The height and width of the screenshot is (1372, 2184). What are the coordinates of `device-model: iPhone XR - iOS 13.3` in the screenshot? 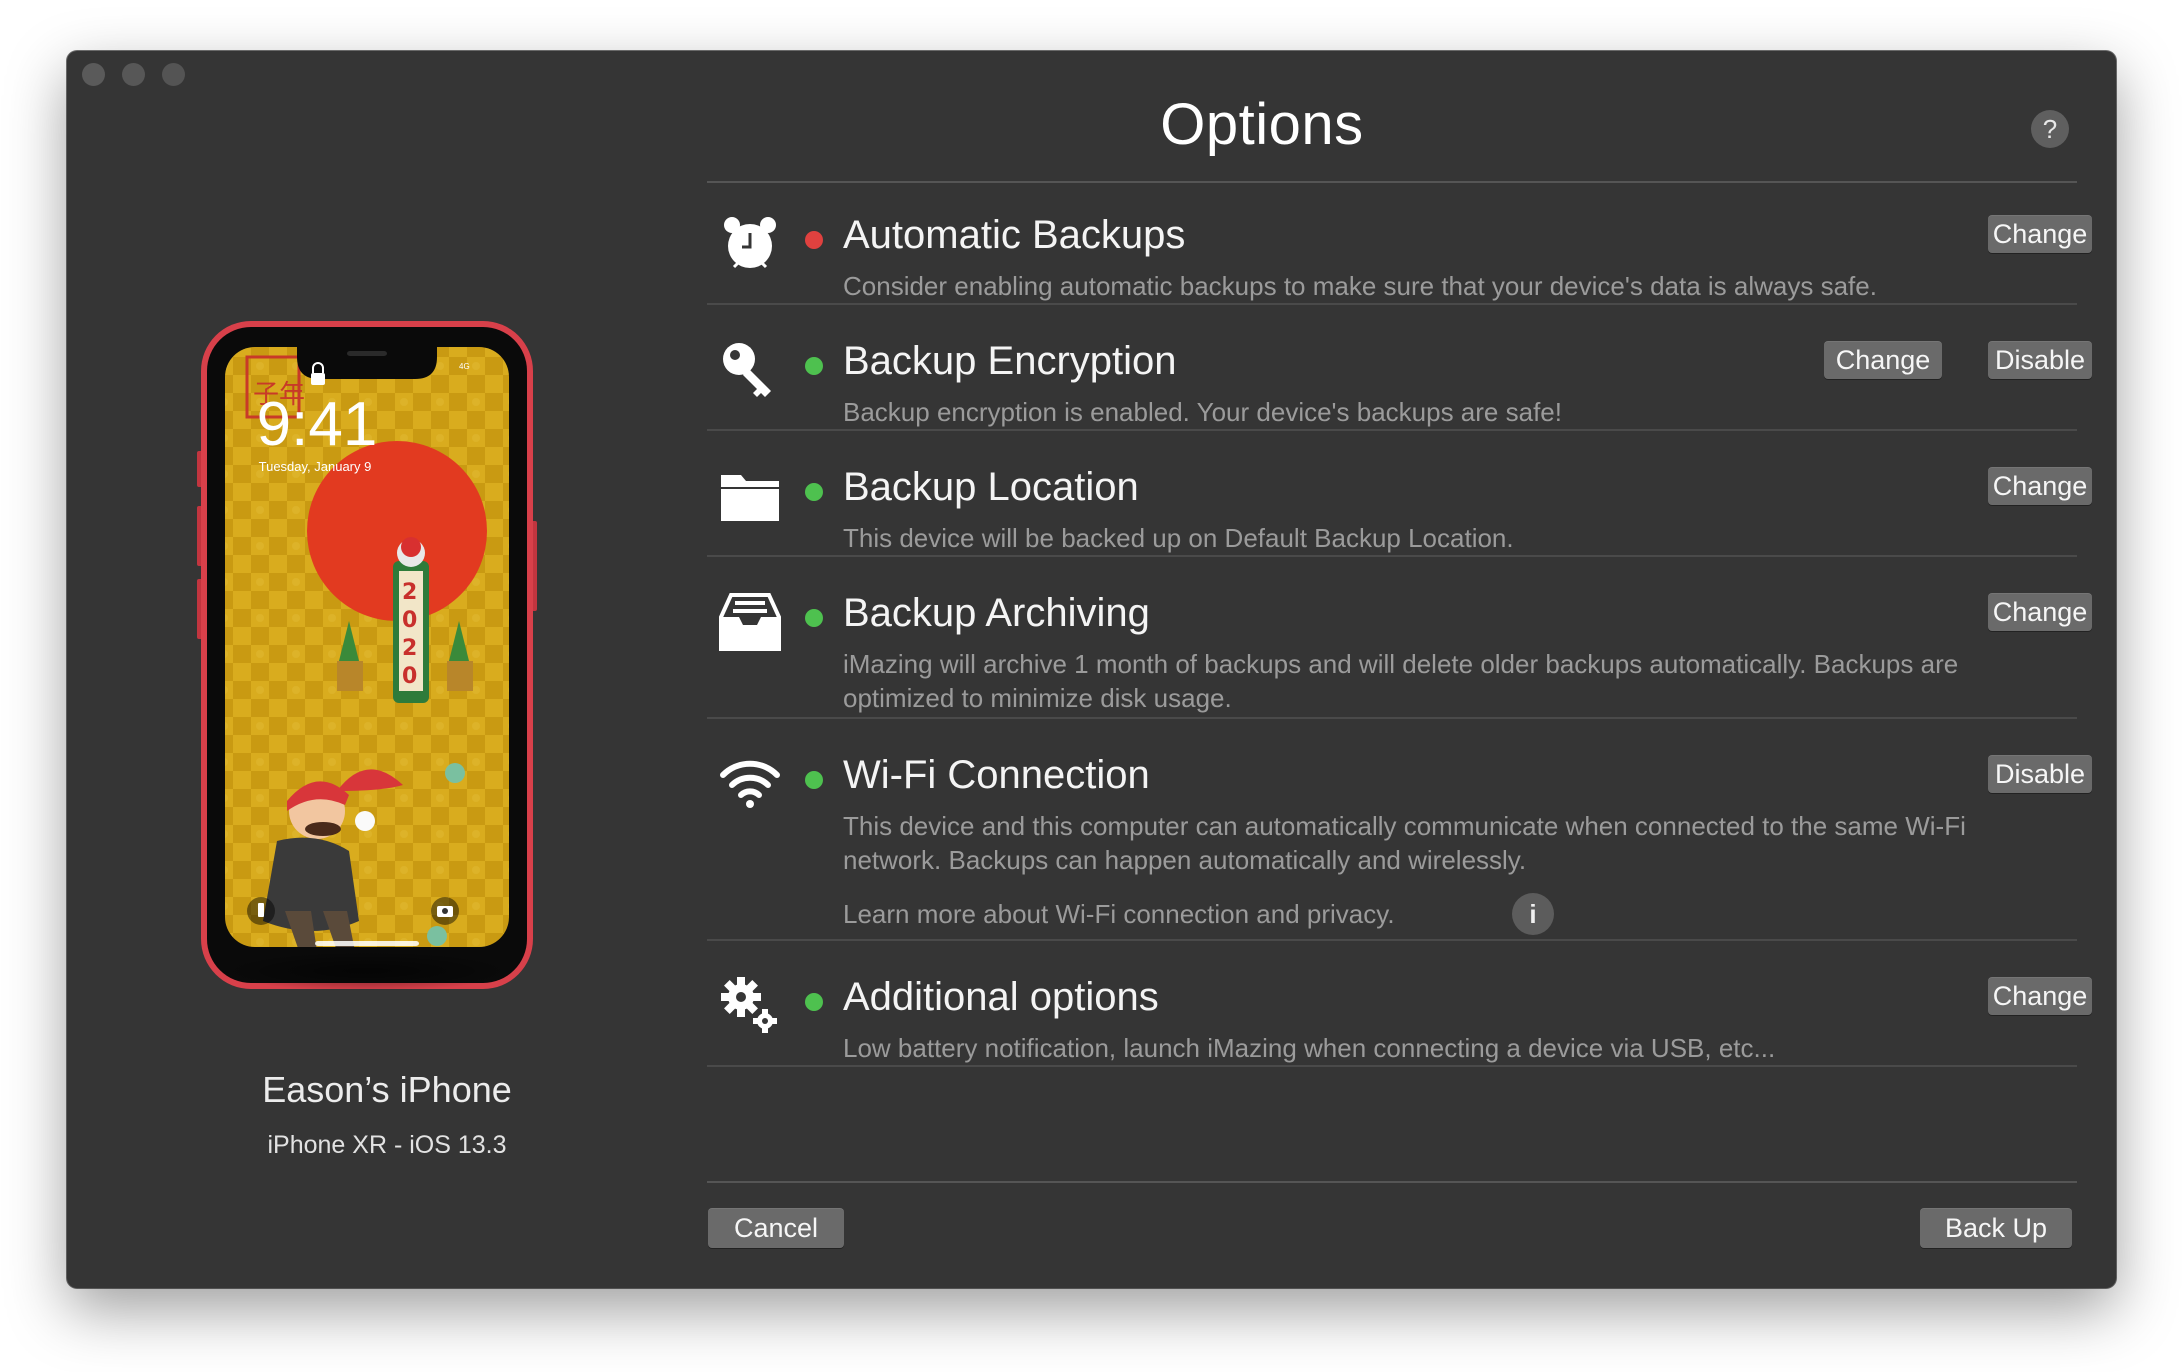 It's located at (387, 1145).